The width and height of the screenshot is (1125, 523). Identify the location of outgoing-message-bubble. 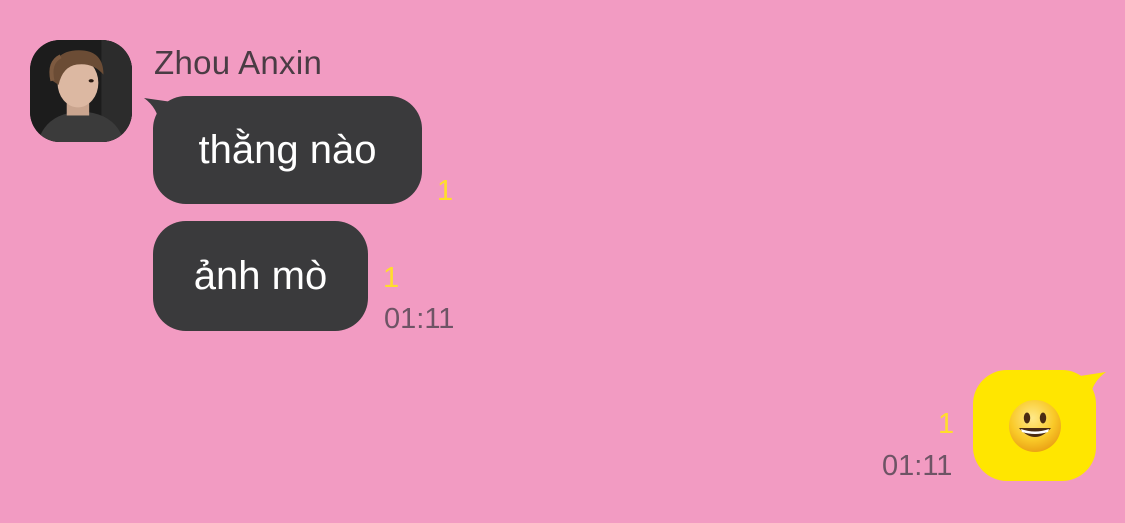
(1034, 425).